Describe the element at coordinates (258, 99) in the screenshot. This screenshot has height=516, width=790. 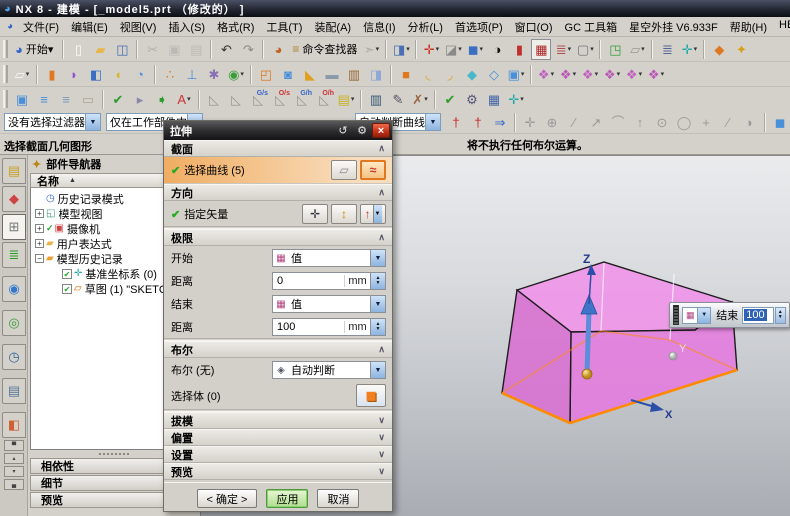
I see `grid-snap-gs-button: ◺ G/s` at that location.